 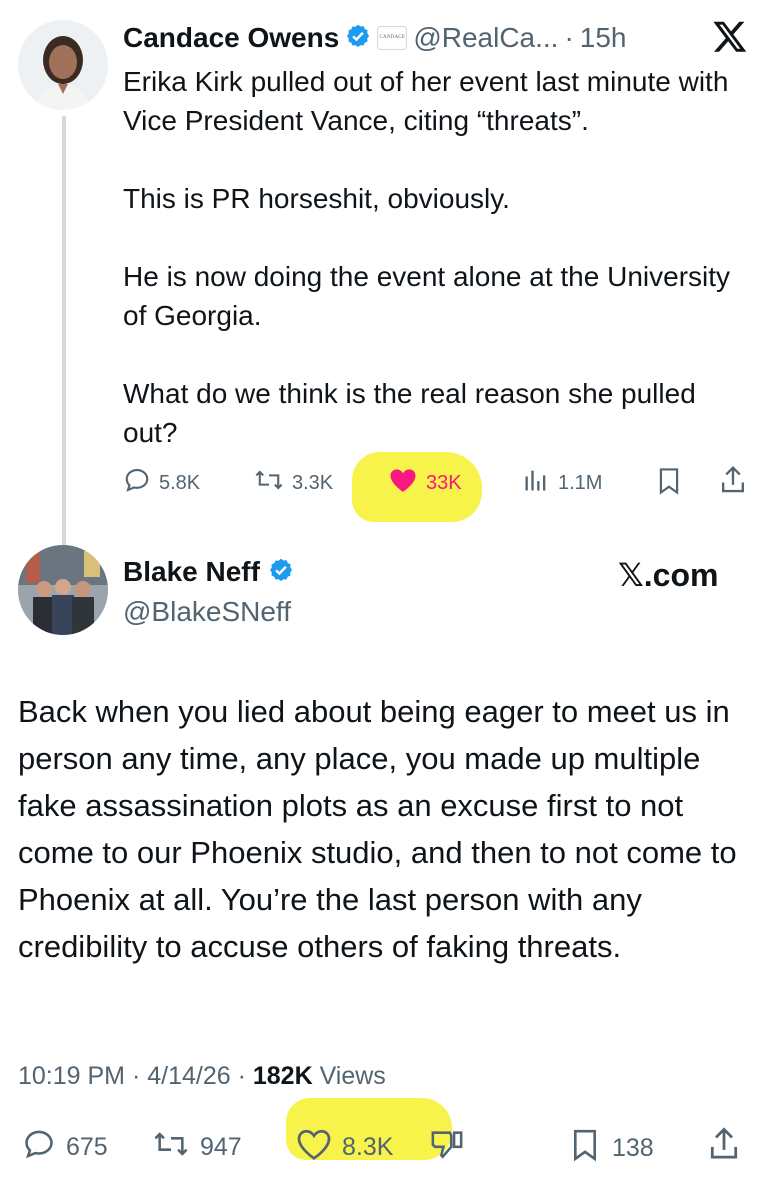 What do you see at coordinates (191, 572) in the screenshot?
I see `author-name: Blake Neff` at bounding box center [191, 572].